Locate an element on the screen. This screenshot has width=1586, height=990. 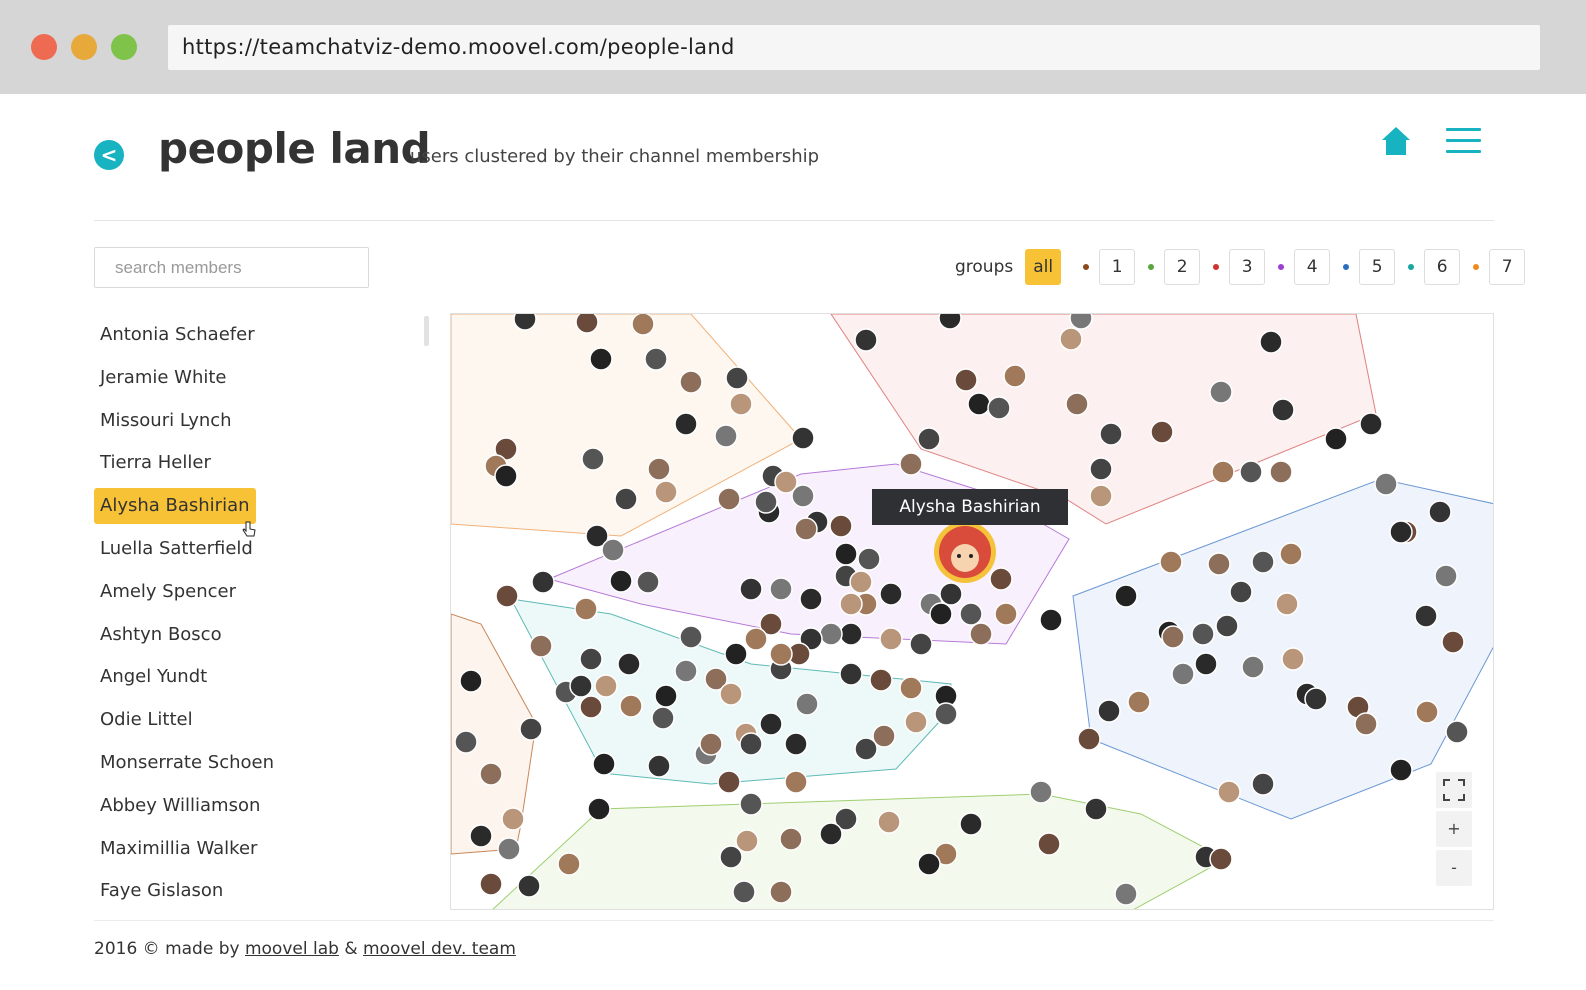
member-list-item: Alysha Bashirian is located at coordinates (175, 506).